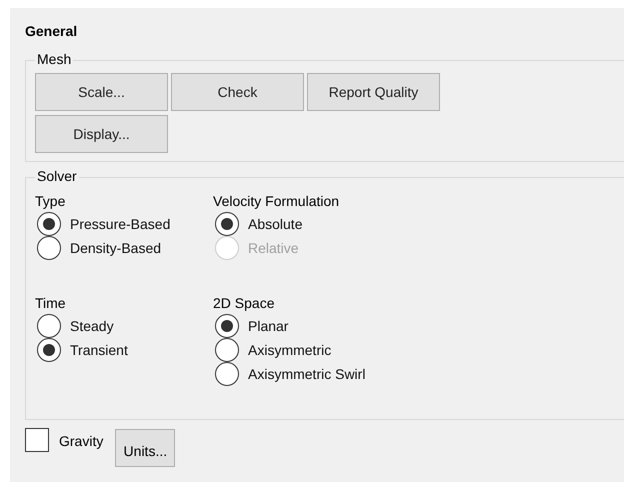 The width and height of the screenshot is (624, 482). I want to click on radio-label: Transient, so click(99, 350).